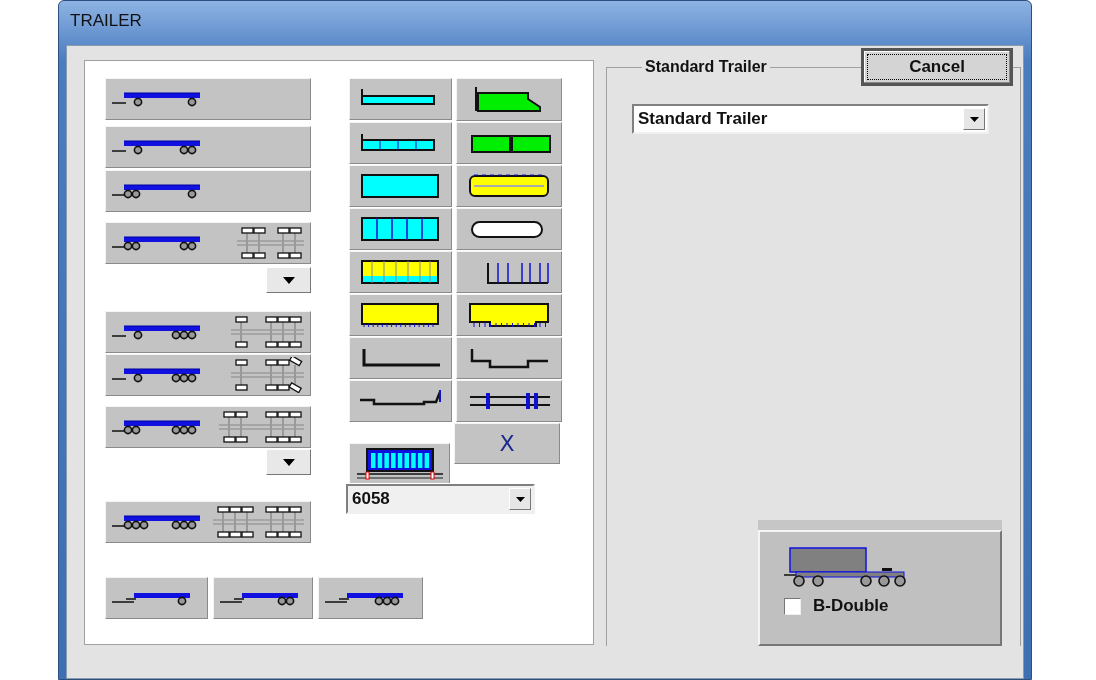 This screenshot has height=680, width=1096. Describe the element at coordinates (106, 21) in the screenshot. I see `window-title: TRAILER` at that location.